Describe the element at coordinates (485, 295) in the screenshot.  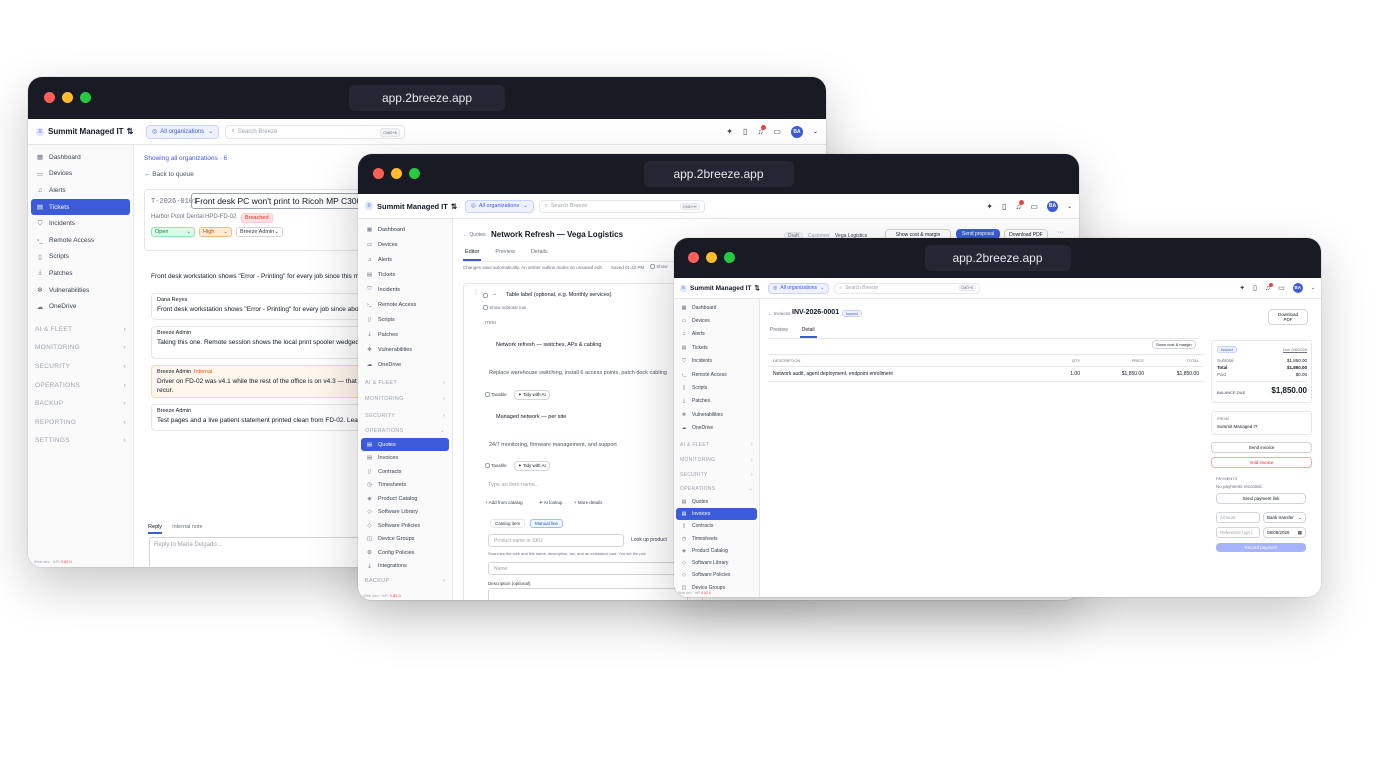
I see `table-checkbox` at that location.